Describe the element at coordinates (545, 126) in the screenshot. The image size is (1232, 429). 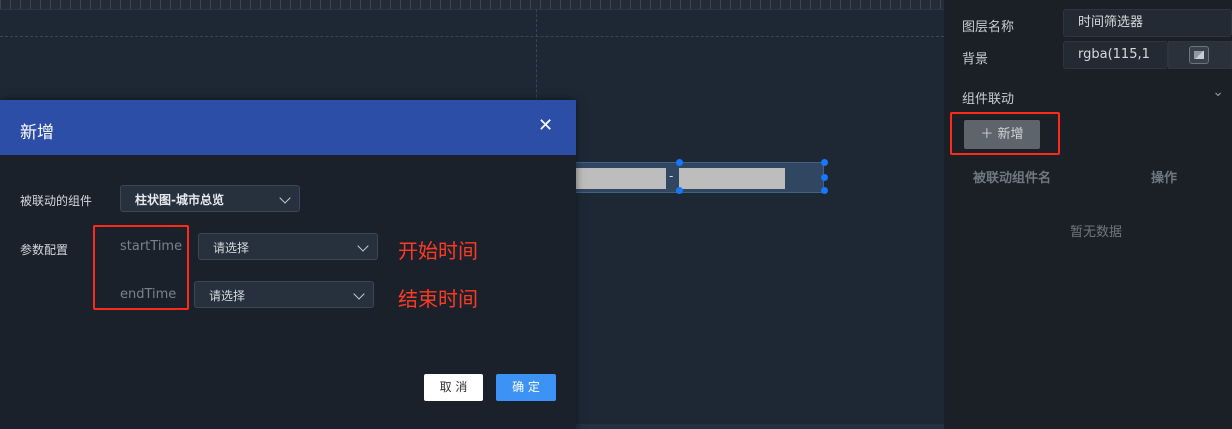
I see `close-icon: ✕` at that location.